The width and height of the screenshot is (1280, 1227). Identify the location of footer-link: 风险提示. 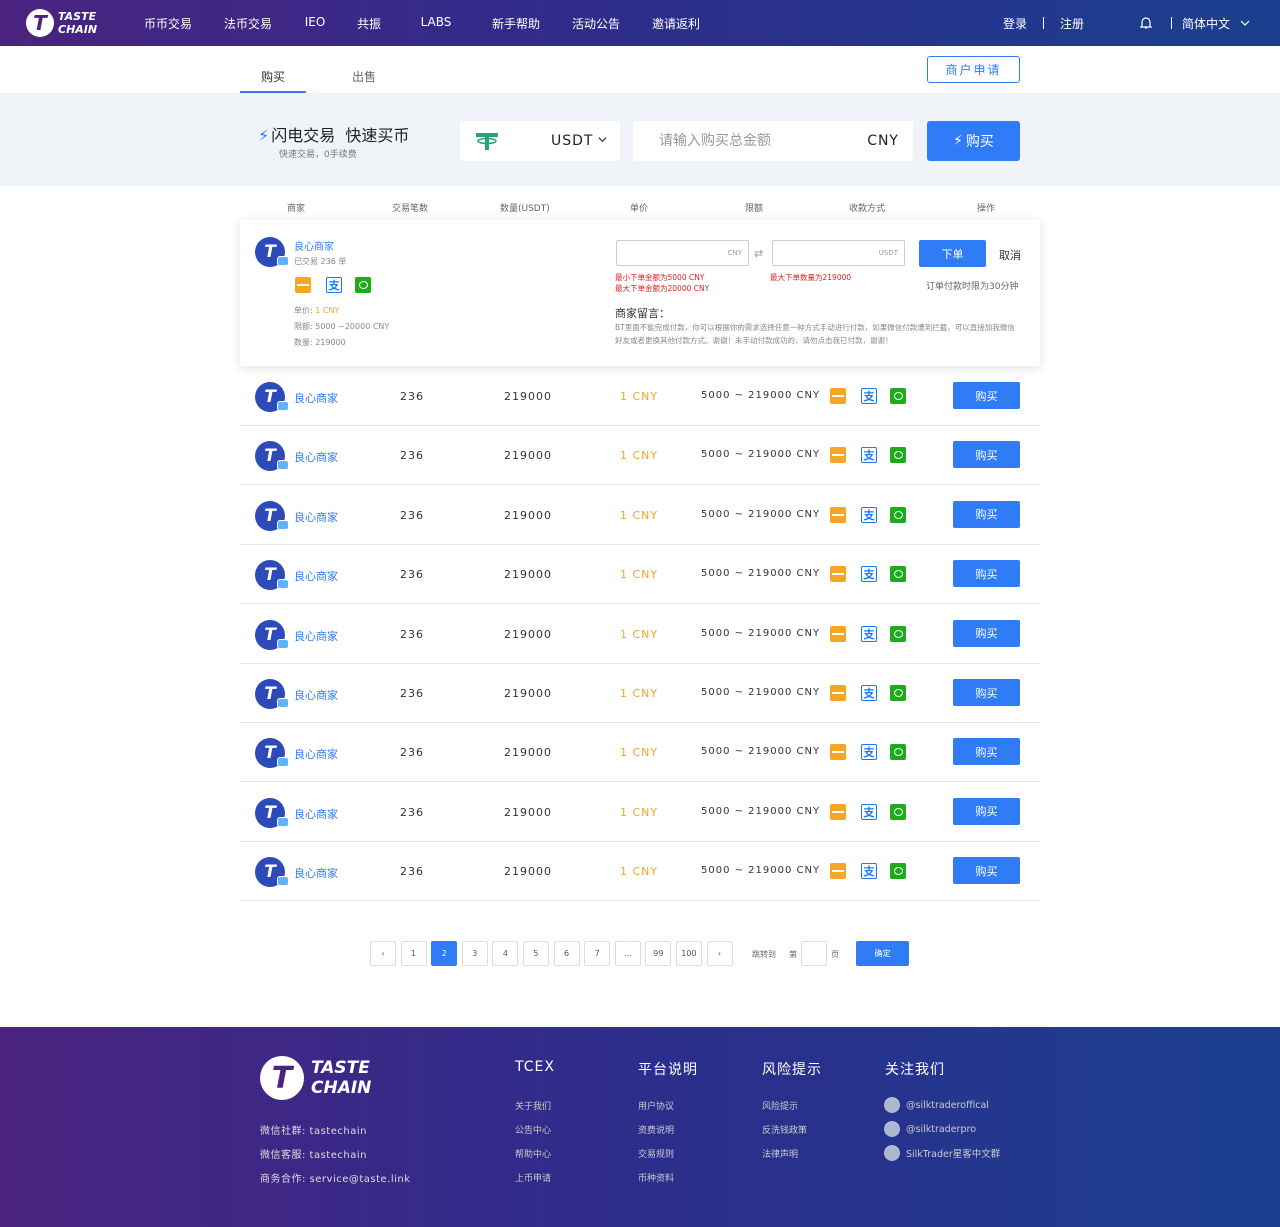
(780, 1105).